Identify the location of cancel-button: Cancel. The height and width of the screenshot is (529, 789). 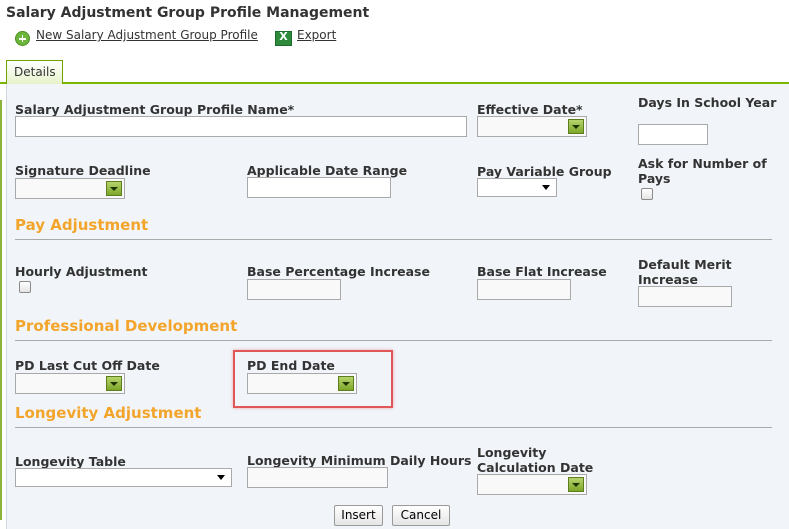
(421, 515).